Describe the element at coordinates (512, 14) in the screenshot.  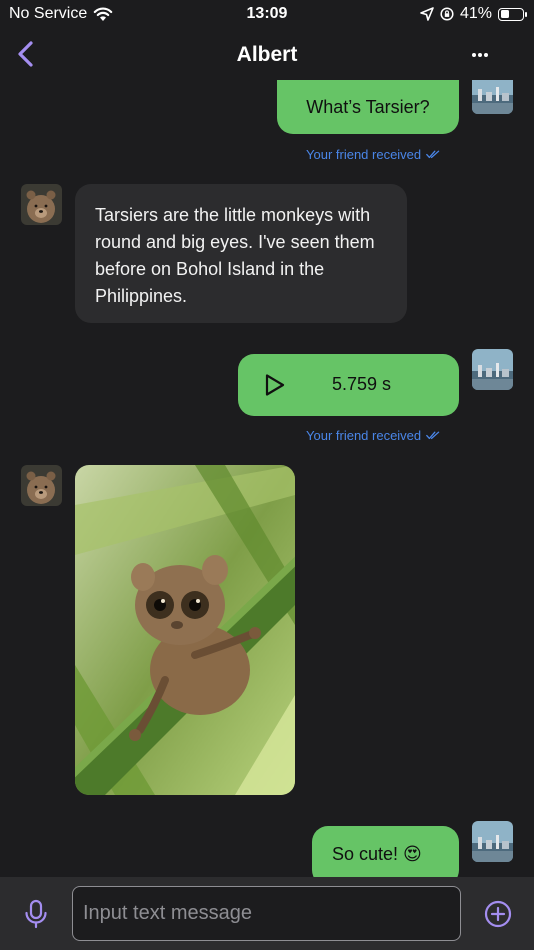
I see `battery-icon` at that location.